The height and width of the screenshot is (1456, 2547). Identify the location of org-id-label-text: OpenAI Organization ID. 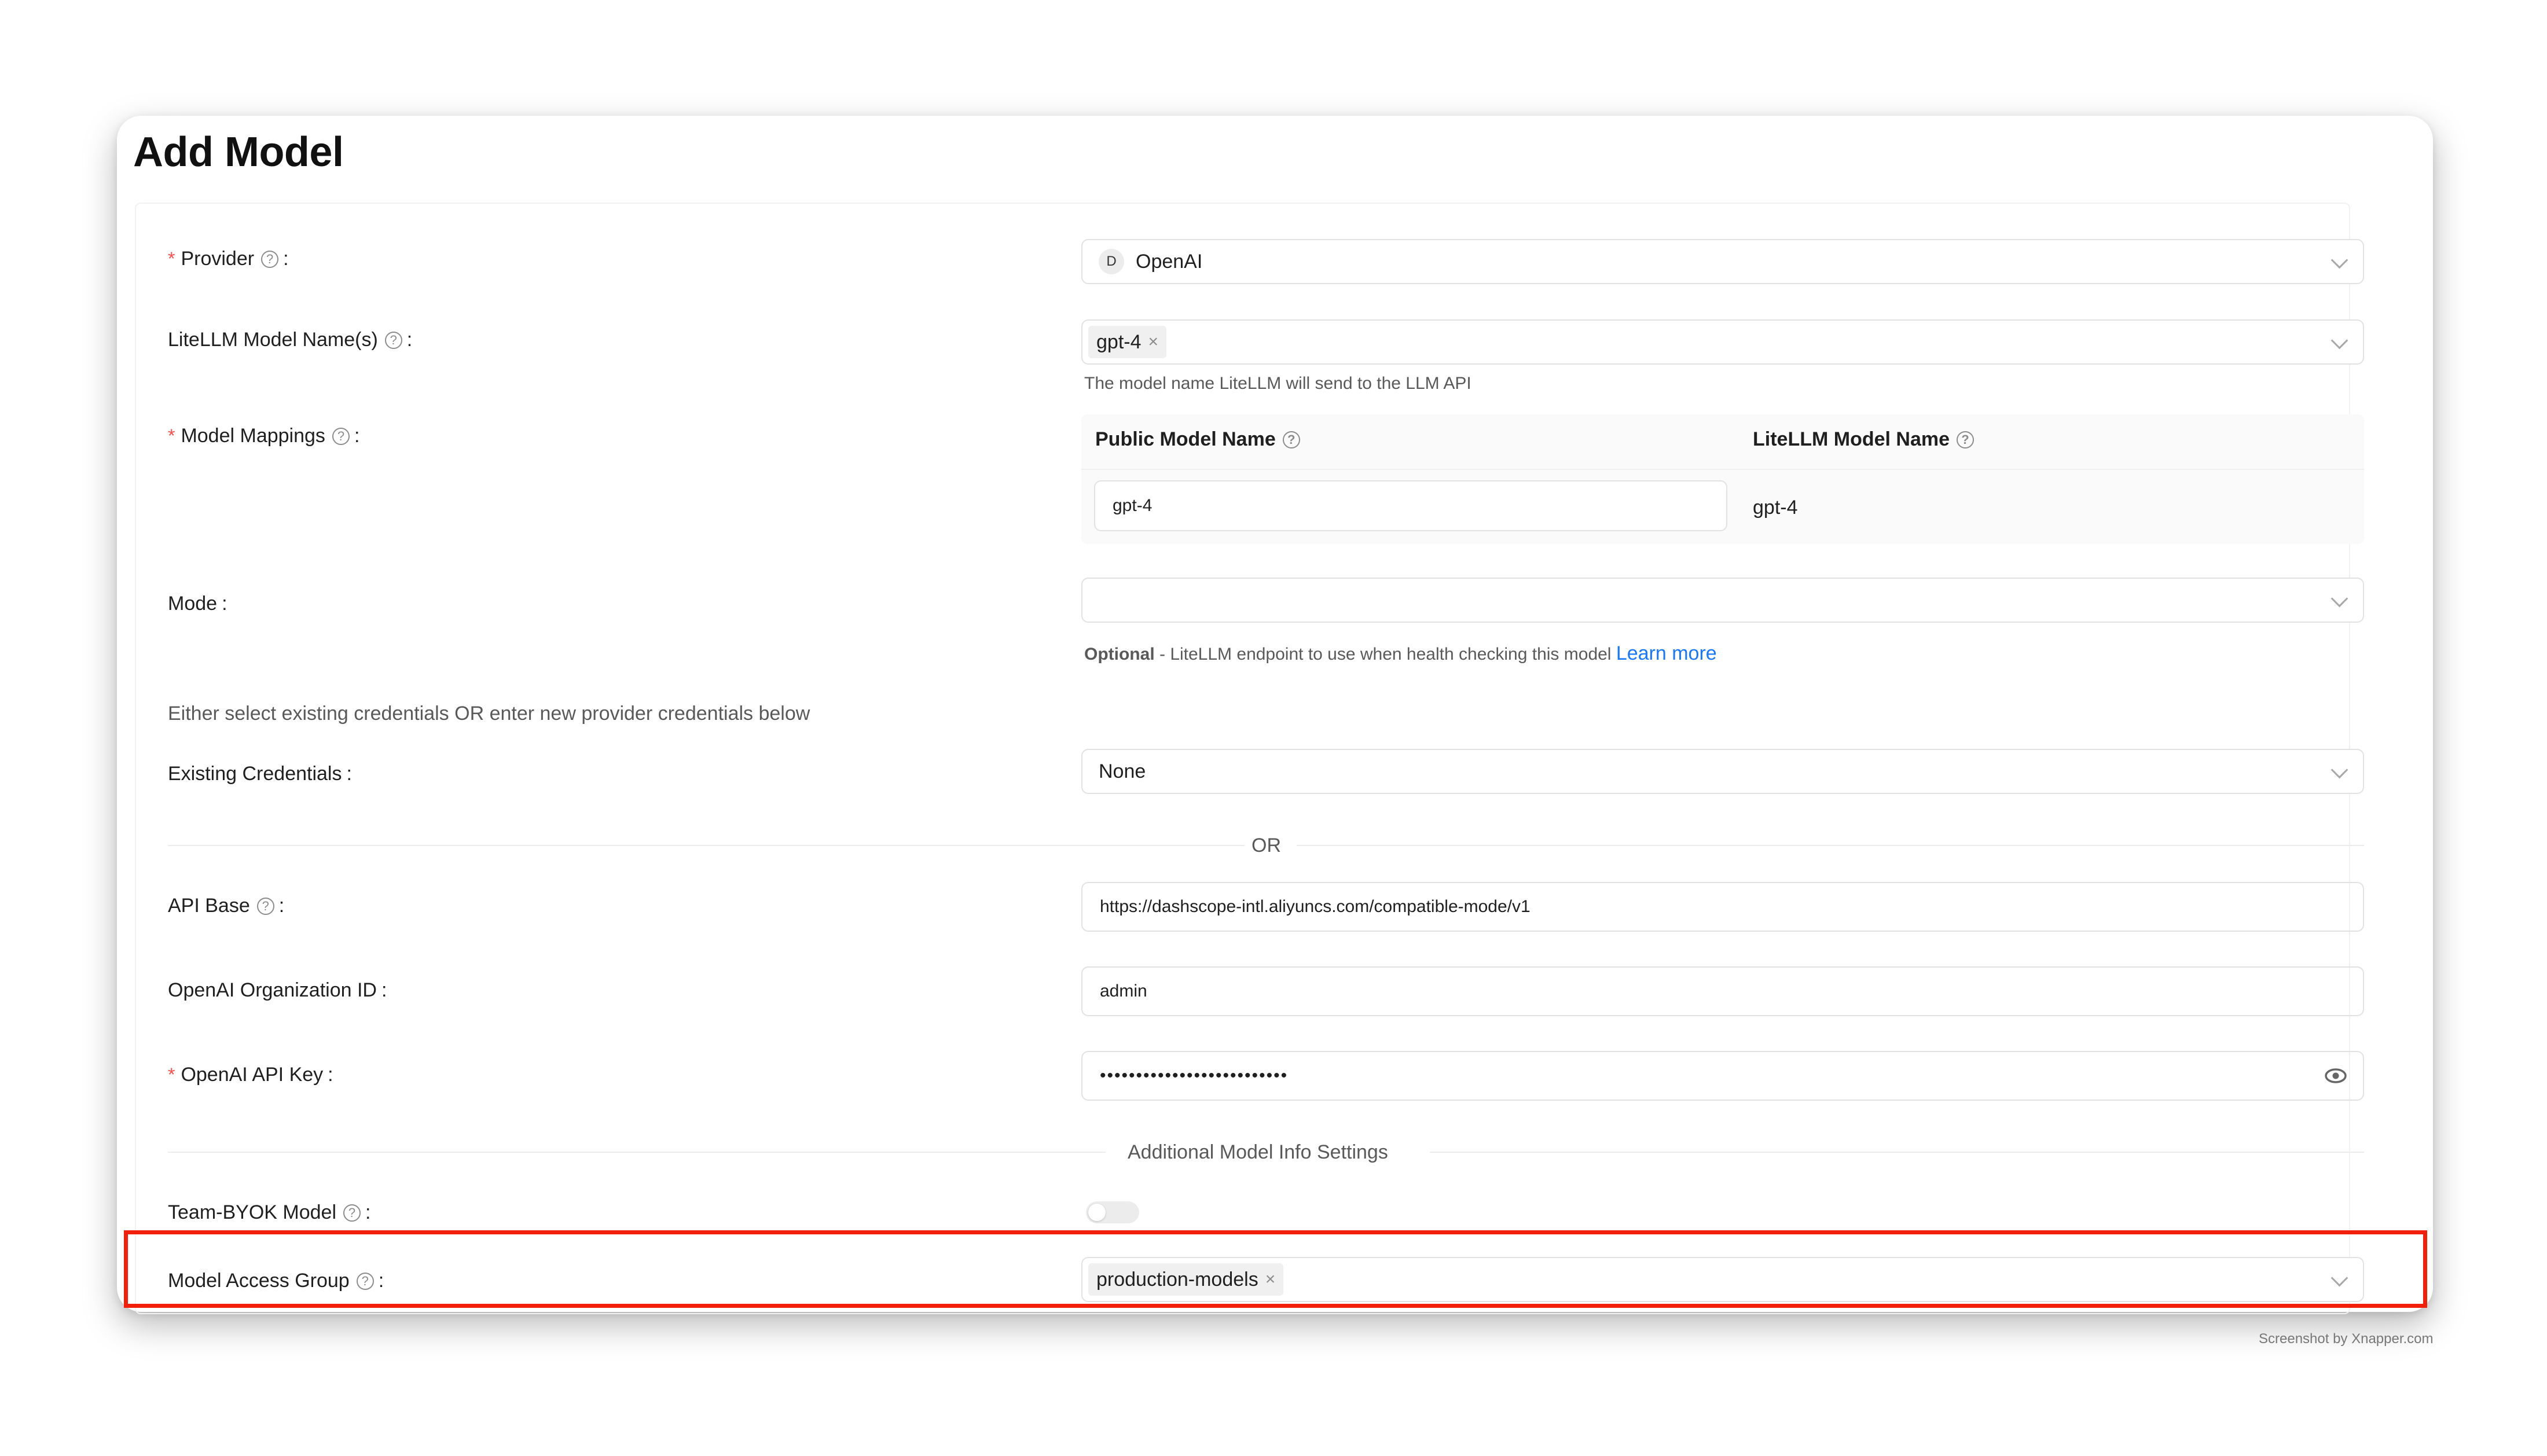
(272, 990).